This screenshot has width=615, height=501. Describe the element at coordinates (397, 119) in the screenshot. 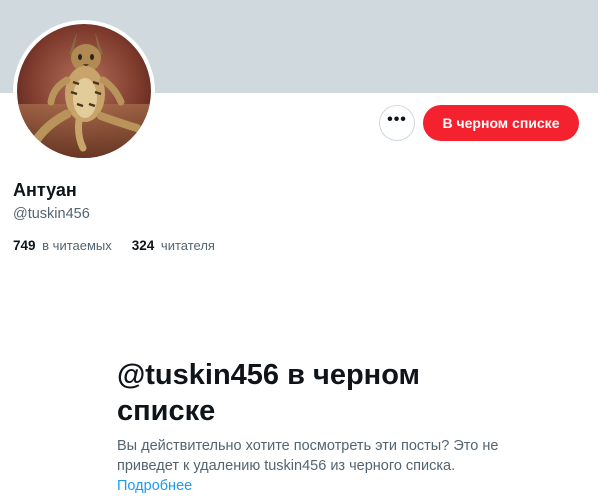

I see `more-icon: •••` at that location.